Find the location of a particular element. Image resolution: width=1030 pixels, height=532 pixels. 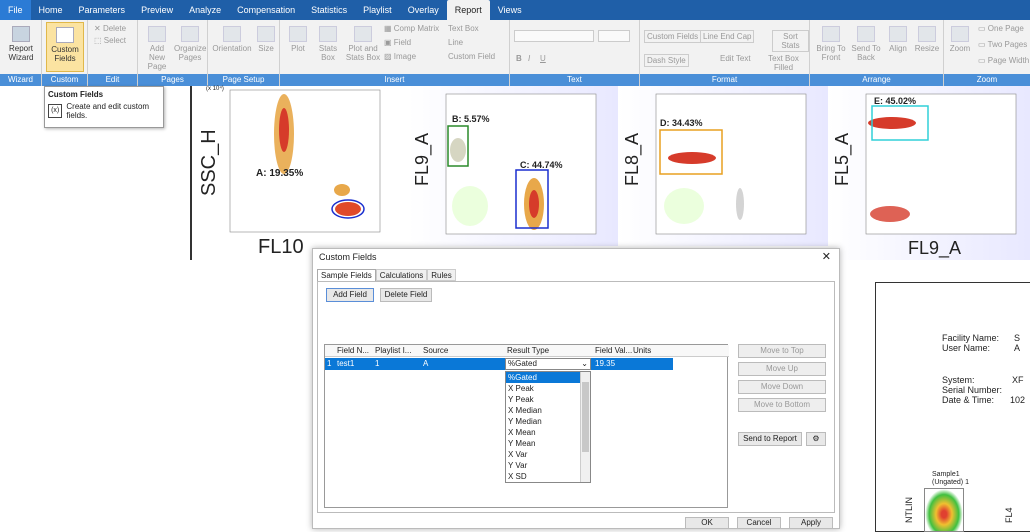

apply-button: Apply is located at coordinates (811, 523).